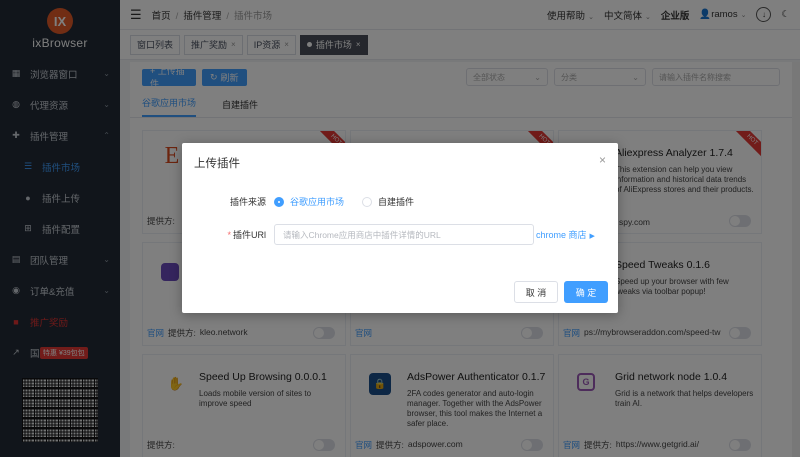 This screenshot has width=800, height=457. I want to click on radio-unchecked-icon, so click(367, 201).